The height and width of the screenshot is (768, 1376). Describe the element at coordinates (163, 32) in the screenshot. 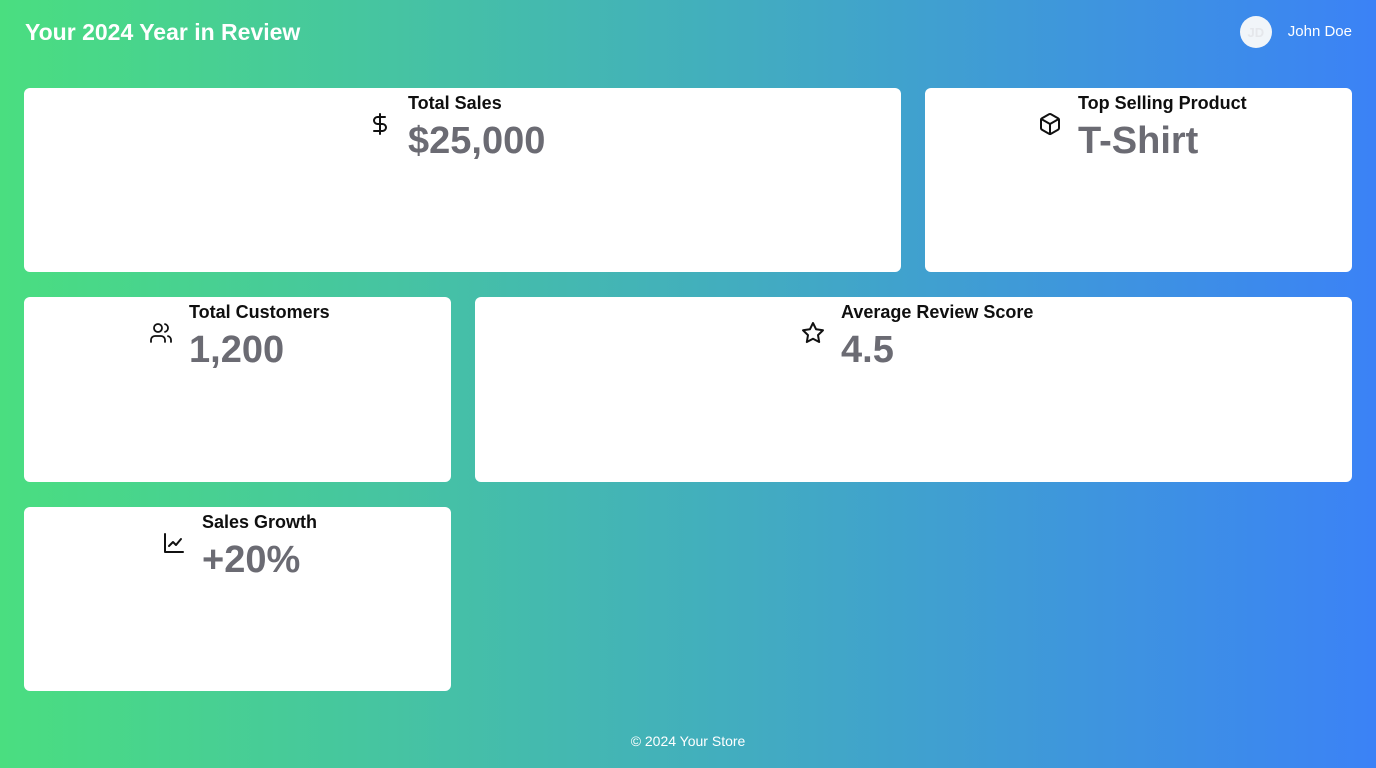

I see `page-title: Your 2024 Year in Review` at that location.